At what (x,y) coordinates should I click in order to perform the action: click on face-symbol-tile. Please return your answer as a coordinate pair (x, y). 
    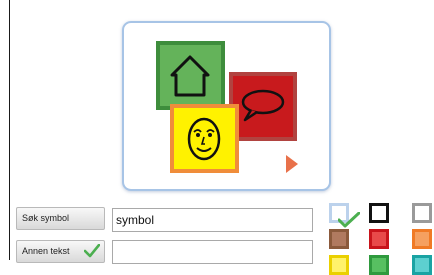
    Looking at the image, I should click on (204, 138).